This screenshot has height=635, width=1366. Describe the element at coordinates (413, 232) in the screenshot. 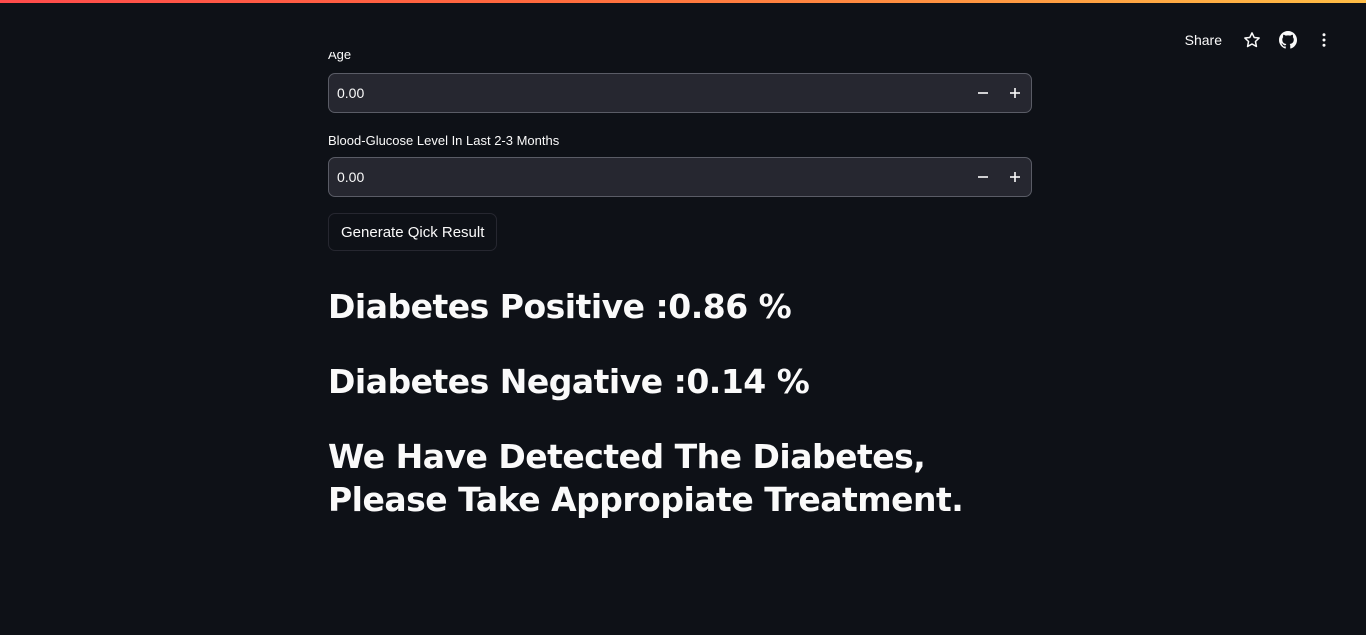

I see `generate-result-button: Generate Qick Result` at that location.